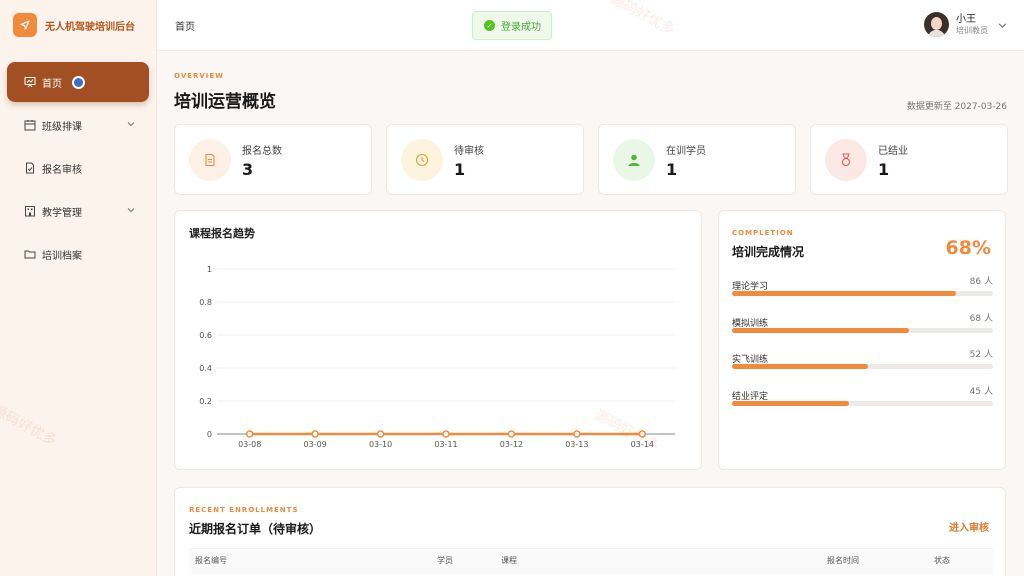  I want to click on sidebar-item-teaching: 教学管理, so click(78, 211).